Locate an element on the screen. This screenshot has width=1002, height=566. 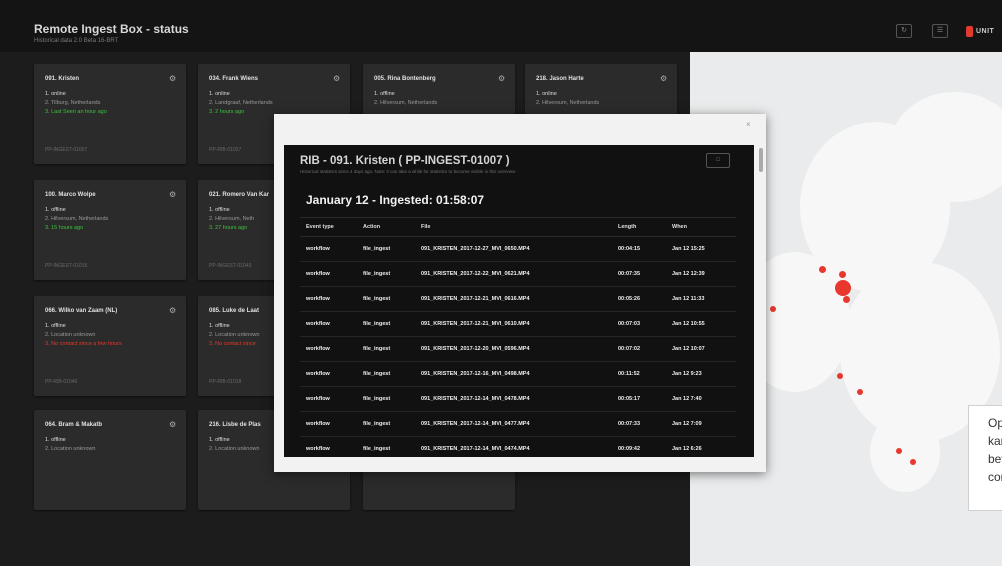
device-name: 021. Romero Van Kar is located at coordinates (239, 195).